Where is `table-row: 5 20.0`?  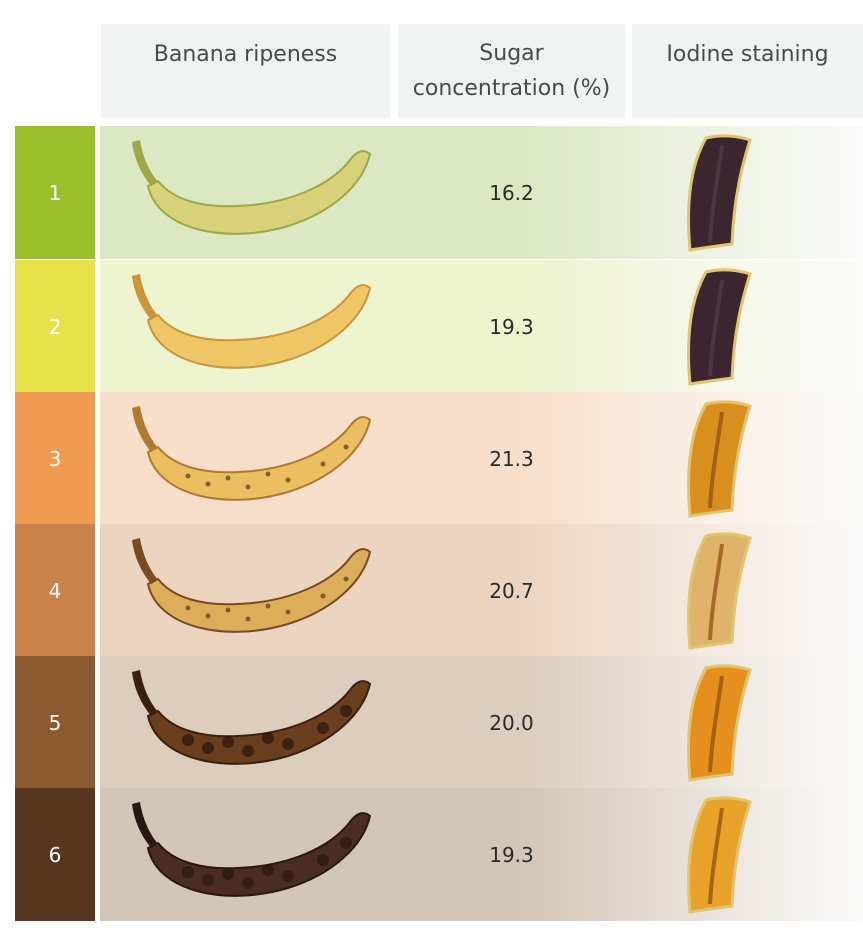
table-row: 5 20.0 is located at coordinates (431, 722).